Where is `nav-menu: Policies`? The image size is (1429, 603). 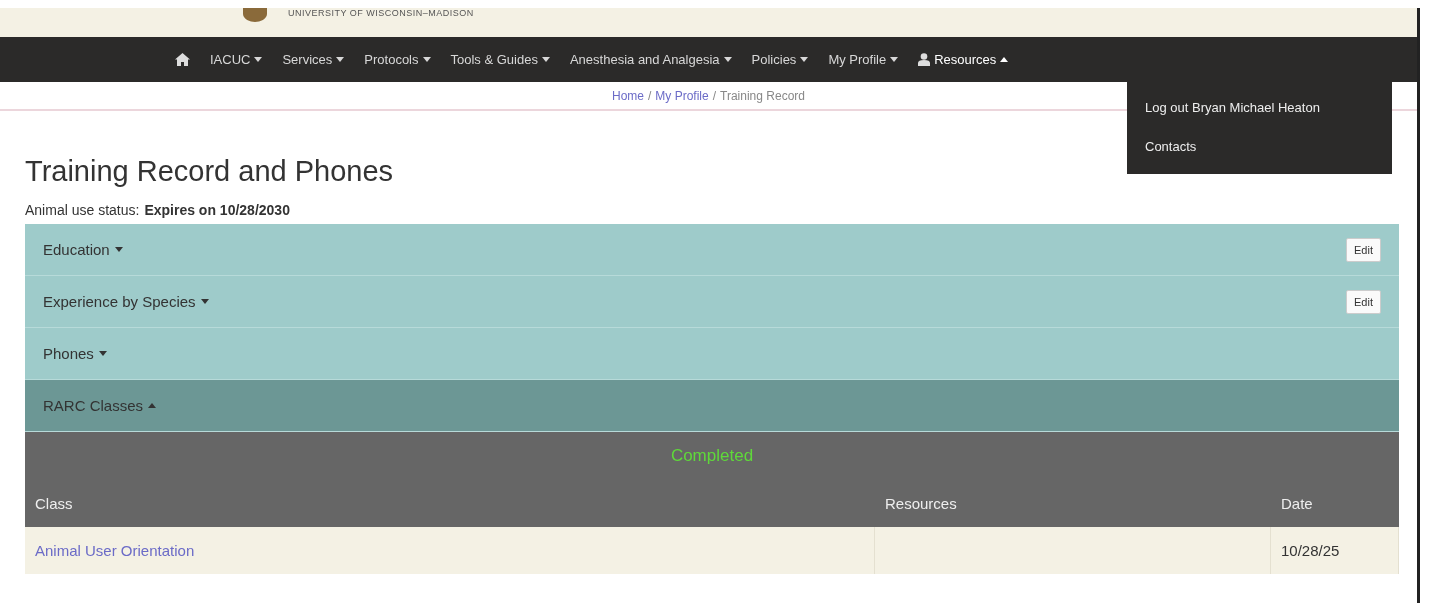 nav-menu: Policies is located at coordinates (780, 59).